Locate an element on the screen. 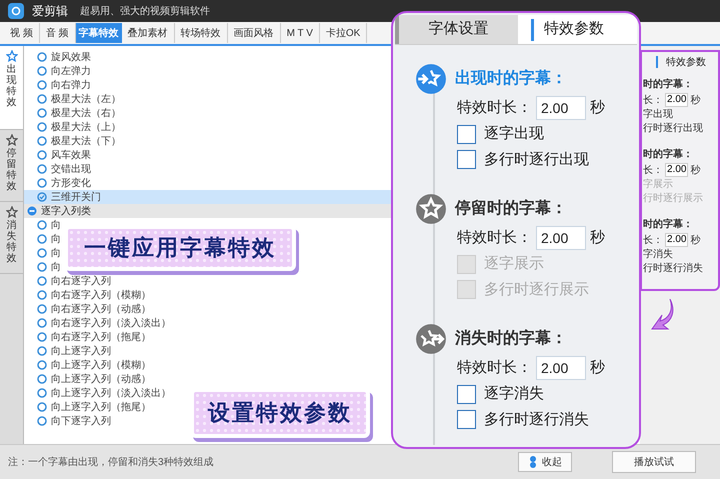 The image size is (720, 479). side-tab: 出现特效 is located at coordinates (11, 88).